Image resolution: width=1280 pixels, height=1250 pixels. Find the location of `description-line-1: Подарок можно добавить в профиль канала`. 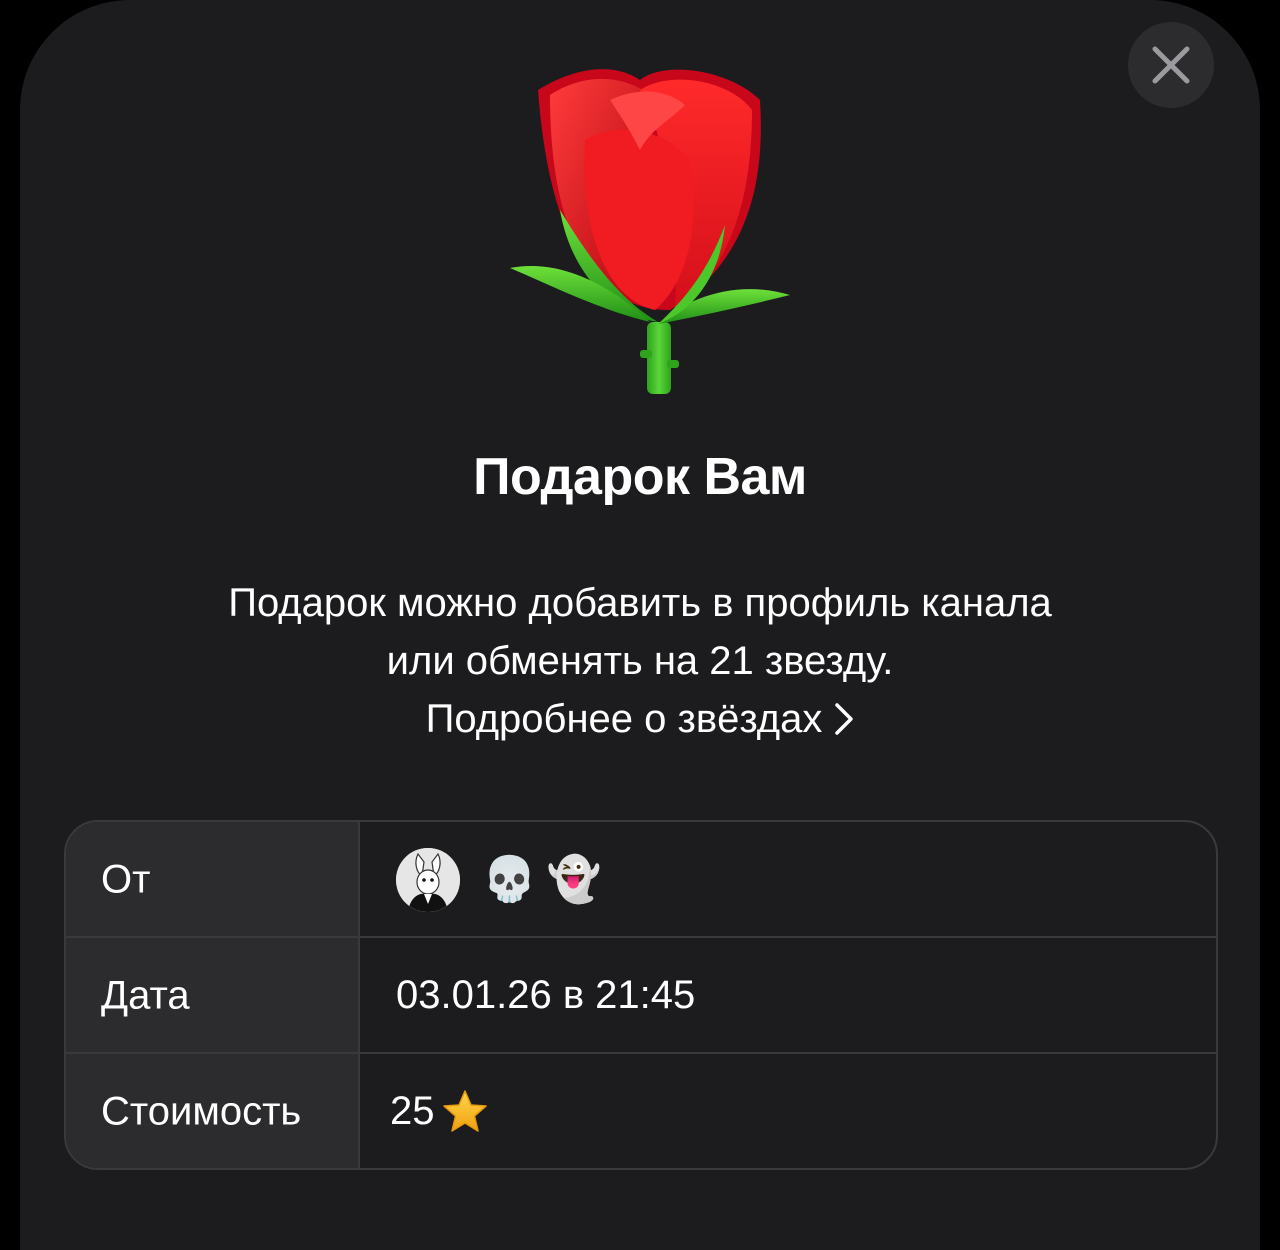

description-line-1: Подарок можно добавить в профиль канала is located at coordinates (640, 603).